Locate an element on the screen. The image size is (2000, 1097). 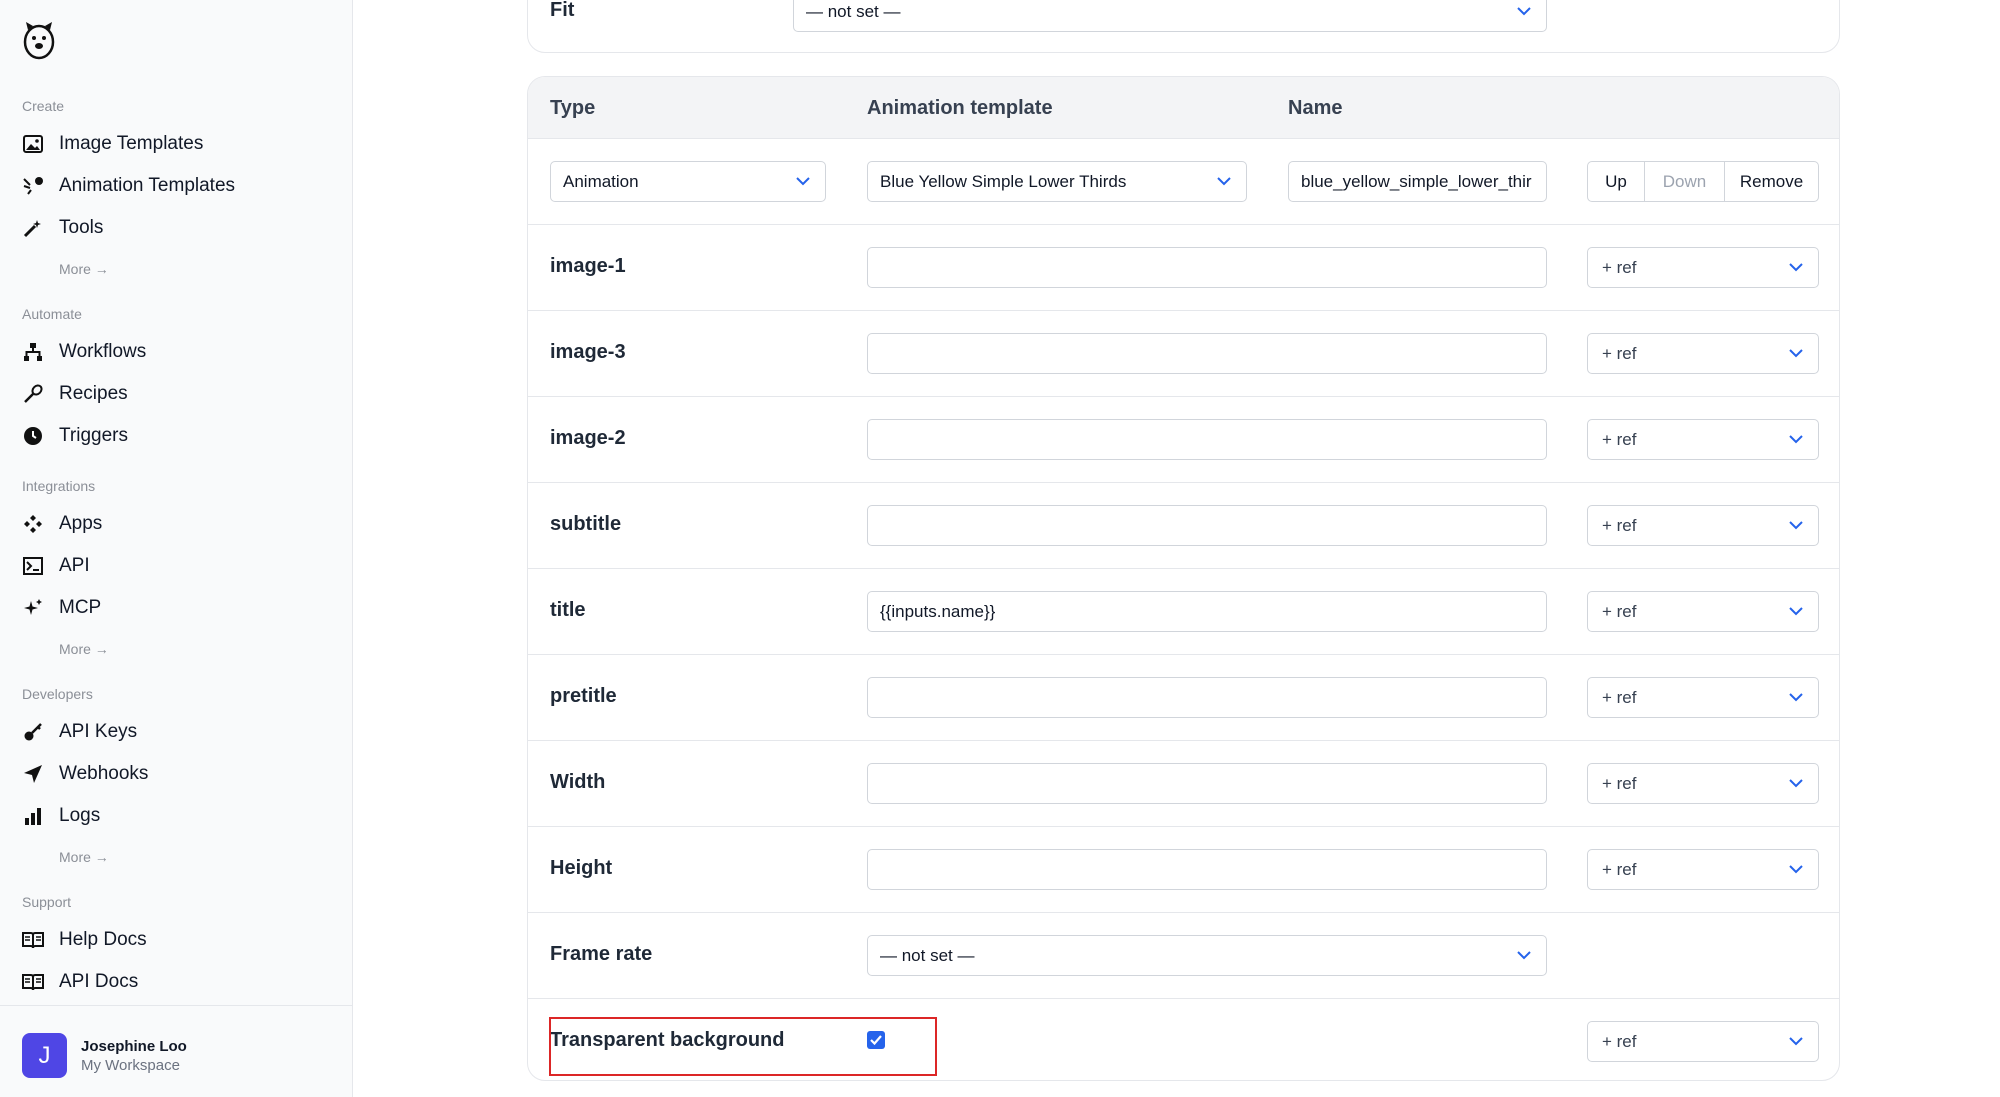
terminal-icon is located at coordinates (33, 566).